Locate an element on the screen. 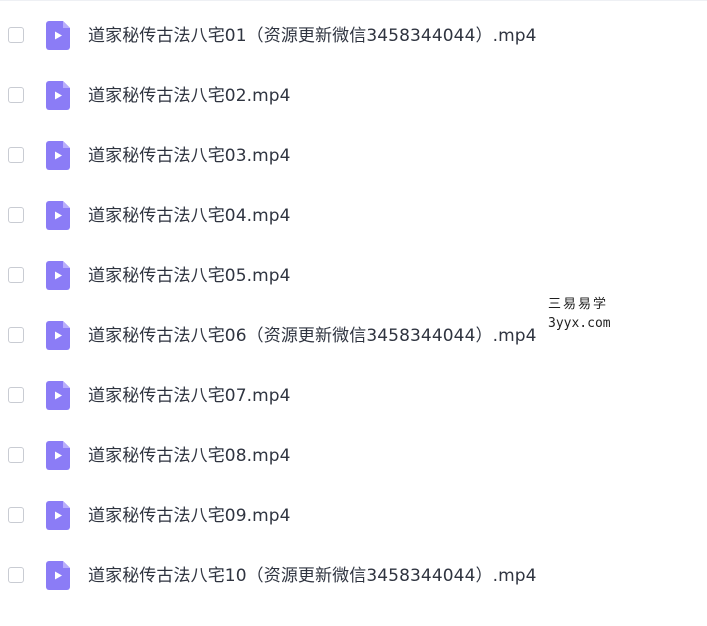 This screenshot has height=626, width=707. top-divider is located at coordinates (353, 0).